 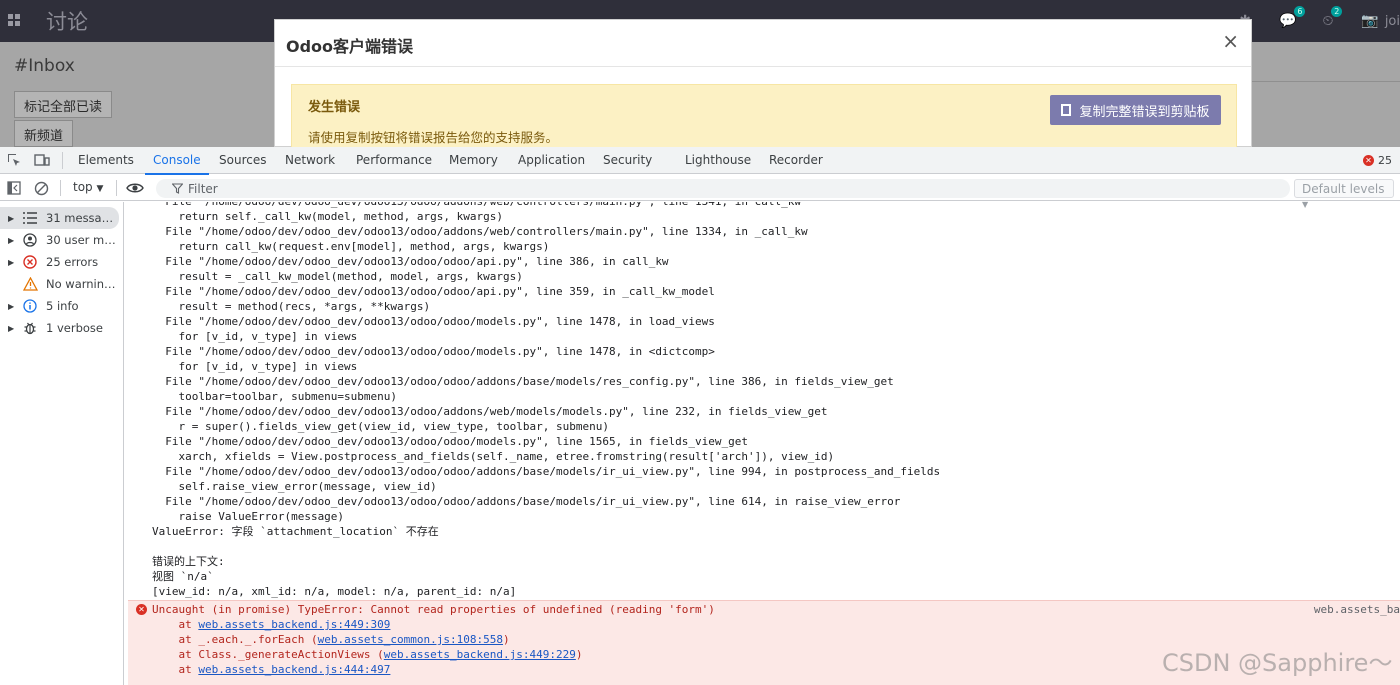 I want to click on user-icon, so click(x=30, y=240).